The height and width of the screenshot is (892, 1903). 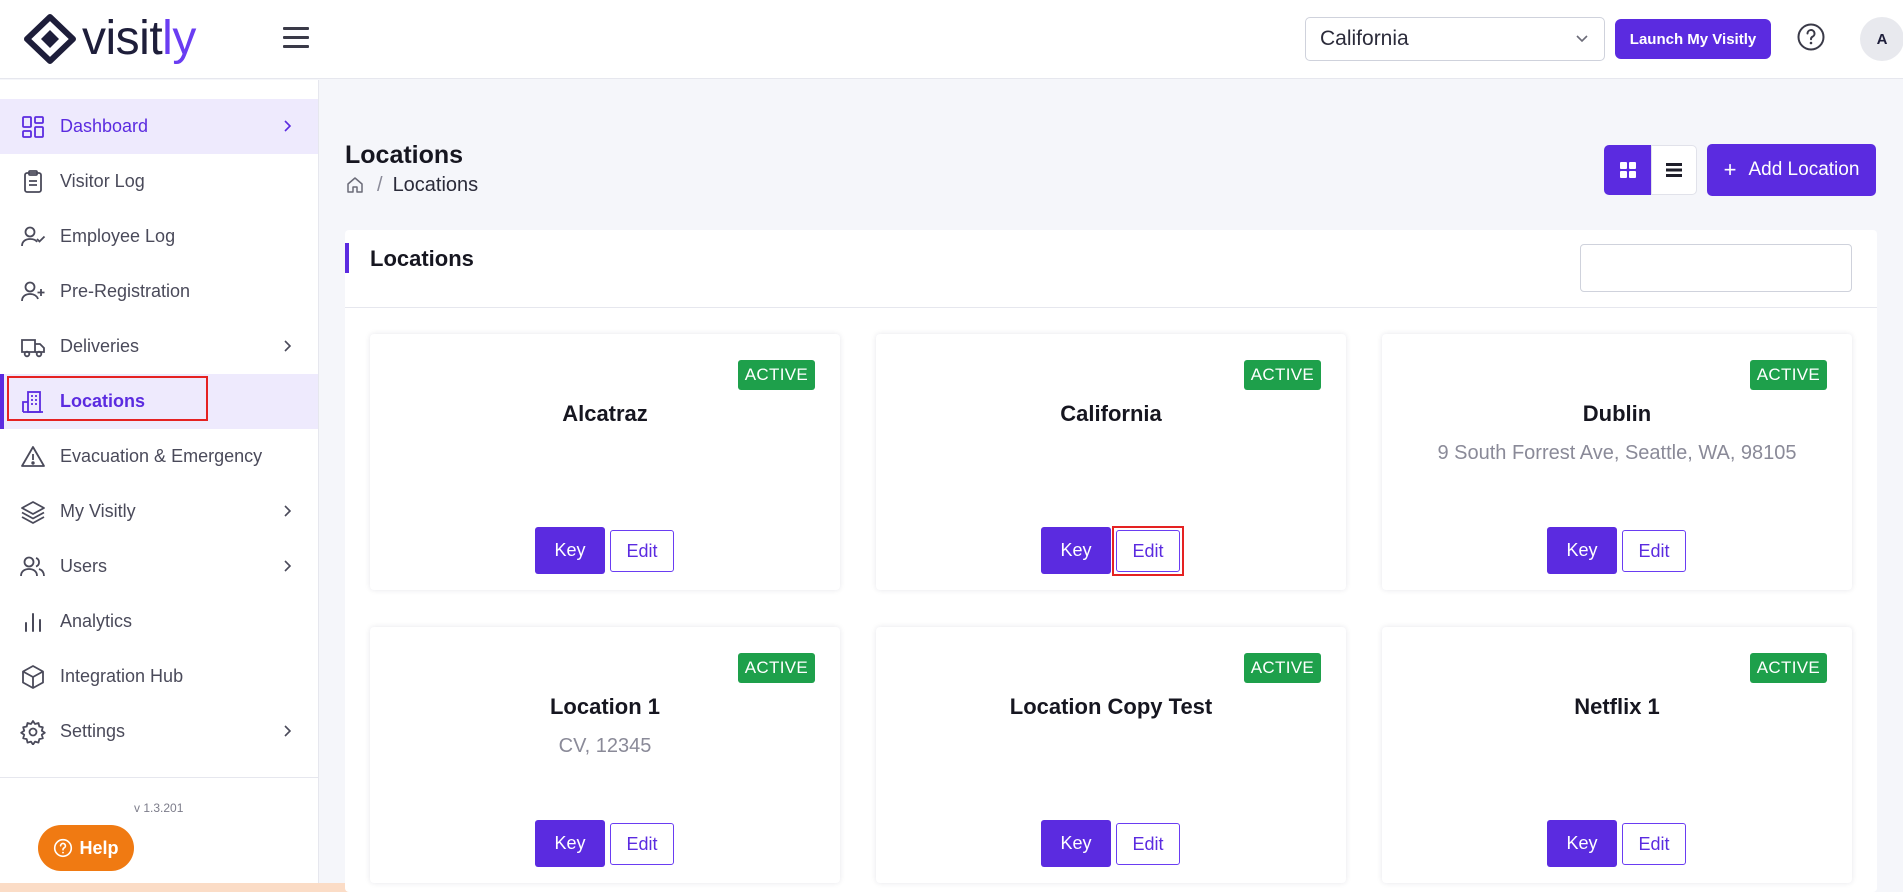 I want to click on sidebar-item-visitor-log: Visitor Log, so click(x=159, y=181).